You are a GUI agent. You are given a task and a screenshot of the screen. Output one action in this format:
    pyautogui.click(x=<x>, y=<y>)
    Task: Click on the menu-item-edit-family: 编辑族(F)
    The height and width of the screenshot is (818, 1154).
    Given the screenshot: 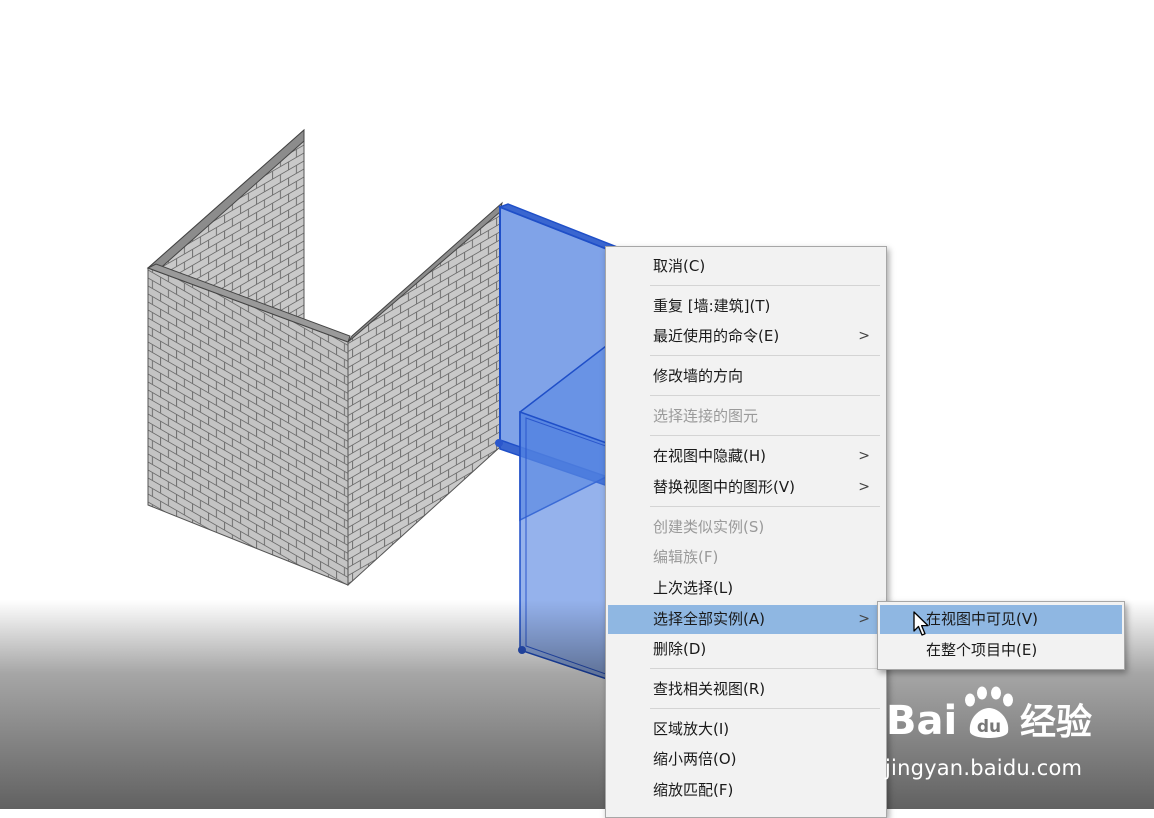 What is the action you would take?
    pyautogui.click(x=746, y=557)
    